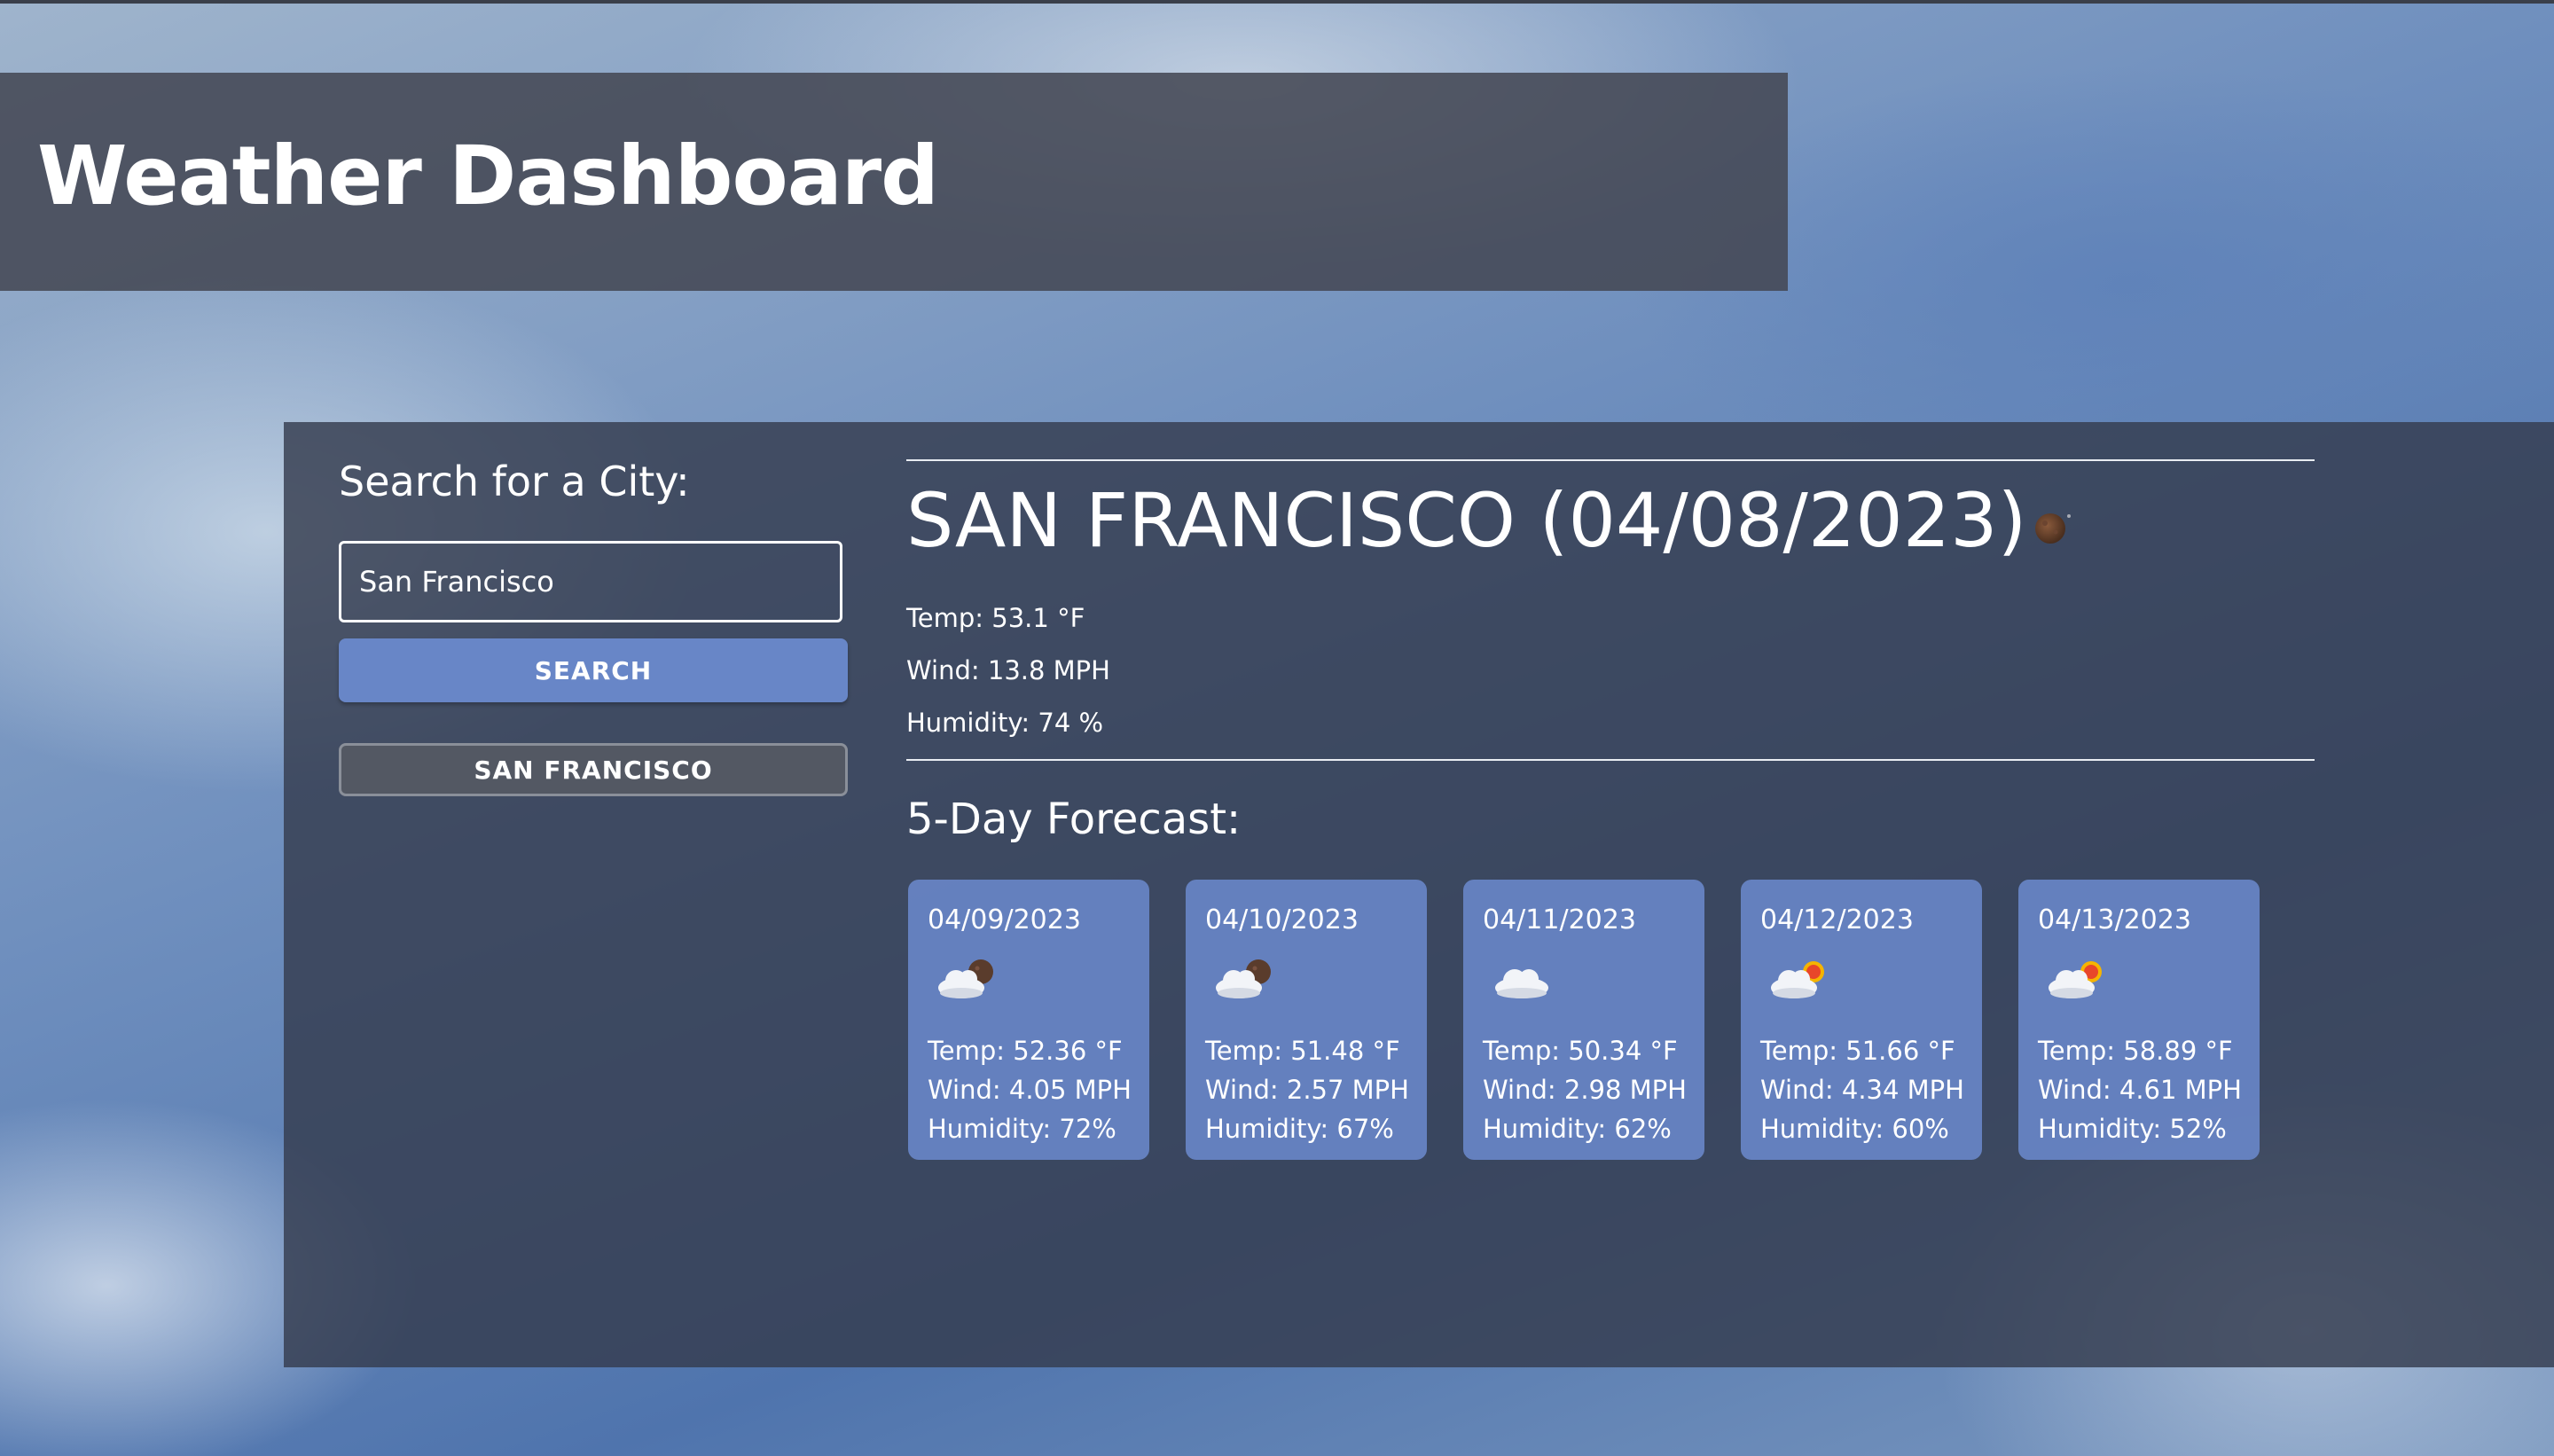 The width and height of the screenshot is (2554, 1456). I want to click on forecast-humidity: Humidity: 67%, so click(1299, 1129).